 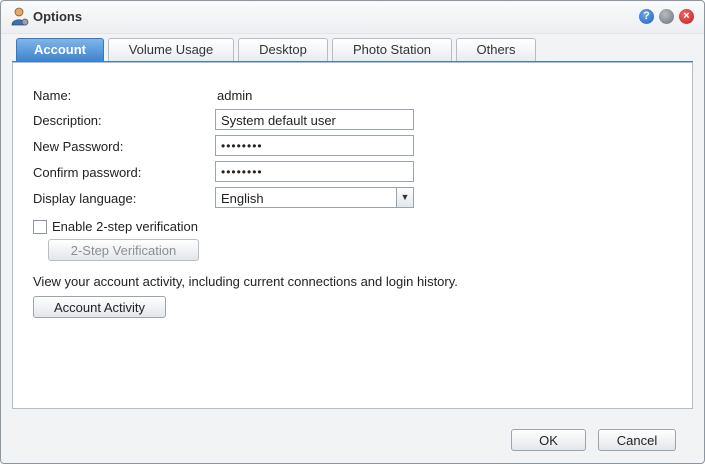 I want to click on tab-others: Others, so click(x=496, y=49).